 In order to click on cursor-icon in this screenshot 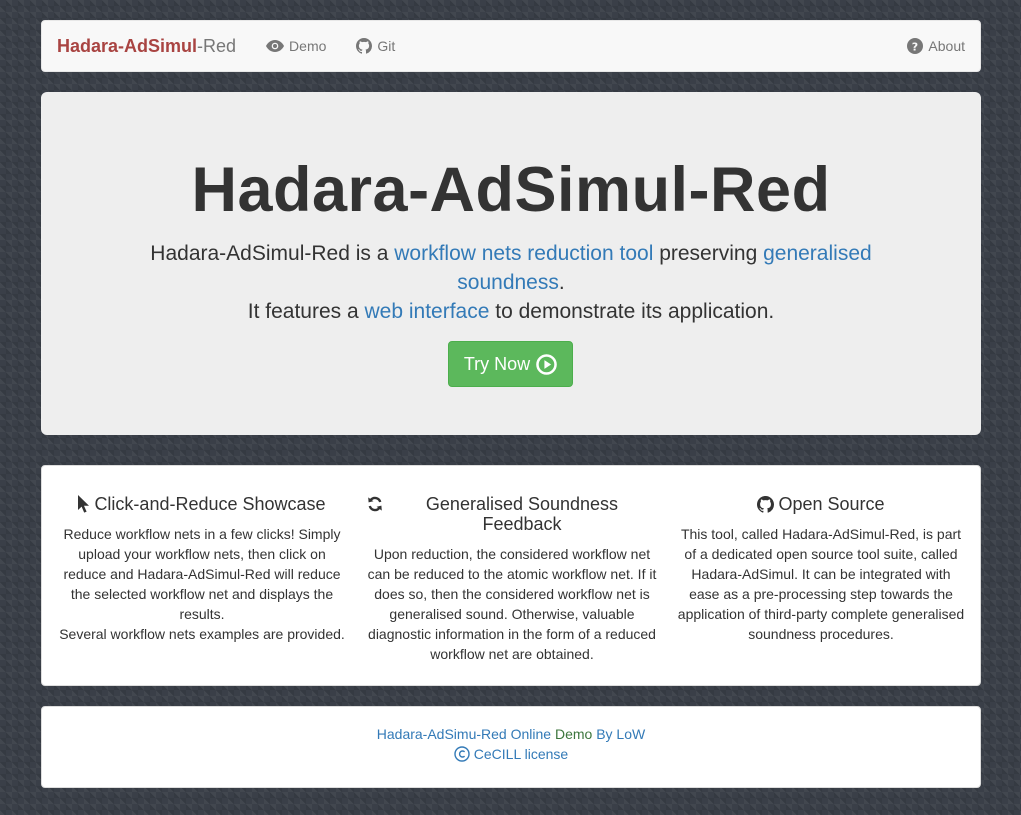, I will do `click(84, 504)`.